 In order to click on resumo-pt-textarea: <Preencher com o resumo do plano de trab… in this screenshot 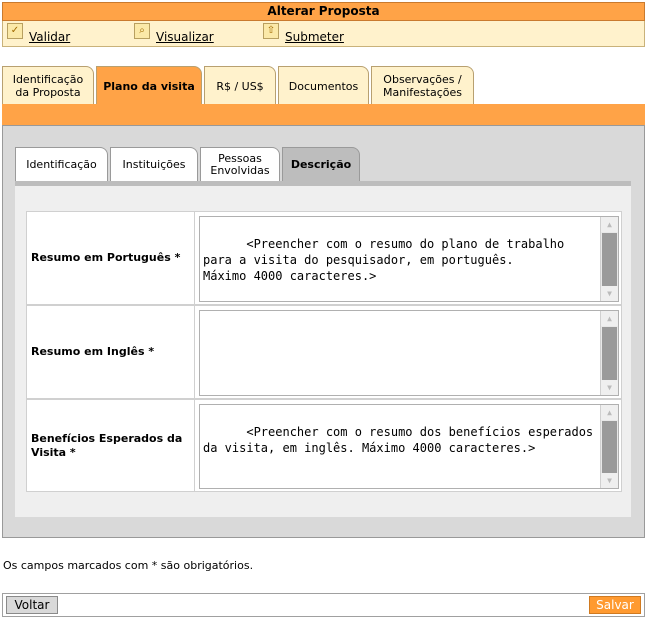, I will do `click(409, 259)`.